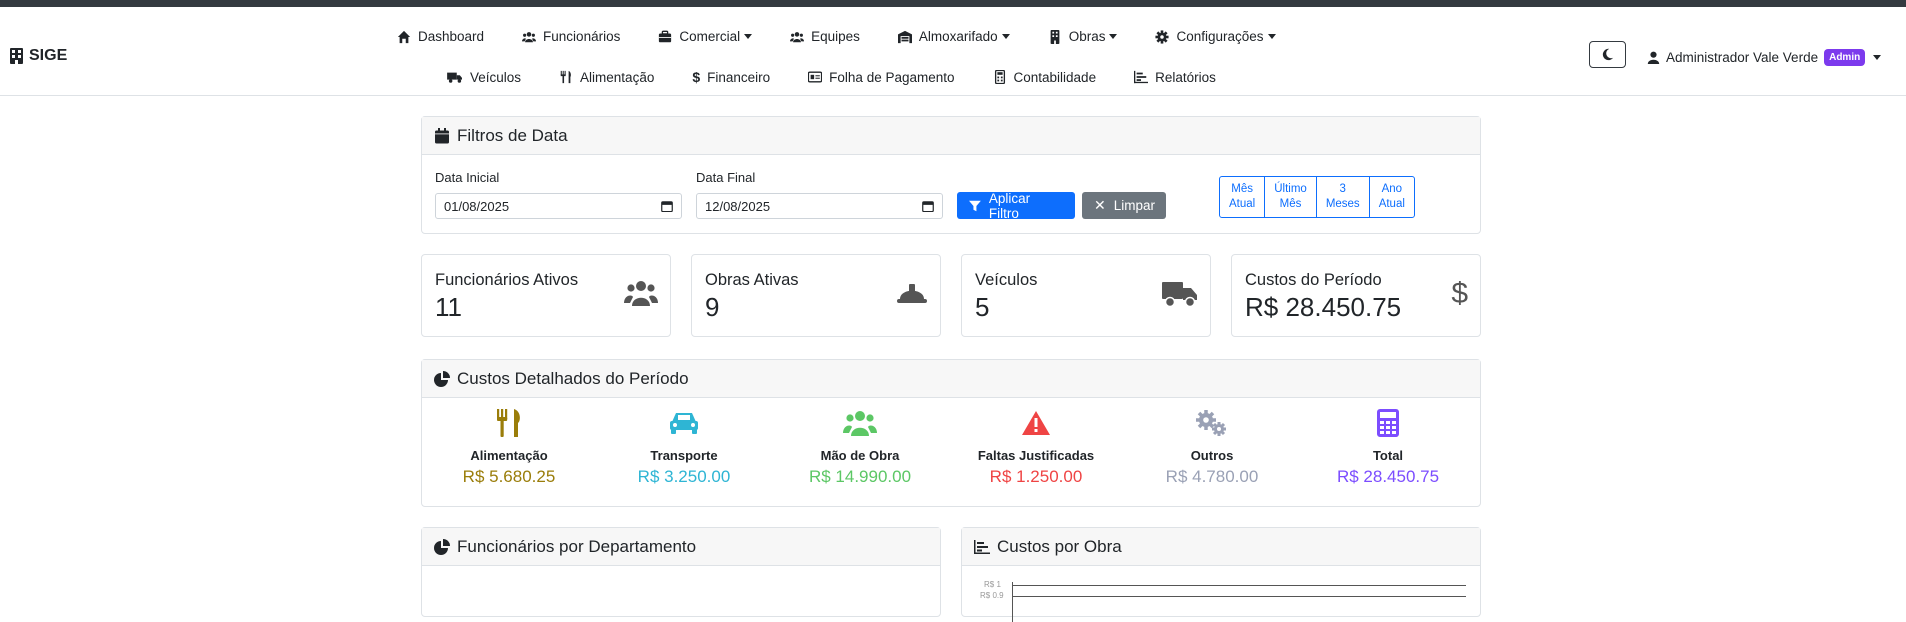  I want to click on cost-label: Transporte, so click(684, 455).